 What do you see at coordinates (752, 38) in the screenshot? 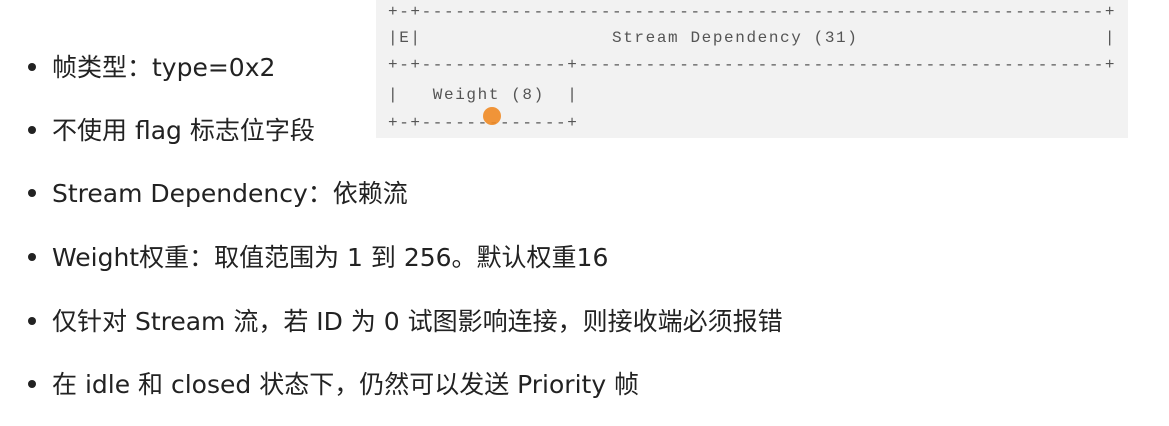
I see `diagram-line: |E| Stream Dependency (31) |` at bounding box center [752, 38].